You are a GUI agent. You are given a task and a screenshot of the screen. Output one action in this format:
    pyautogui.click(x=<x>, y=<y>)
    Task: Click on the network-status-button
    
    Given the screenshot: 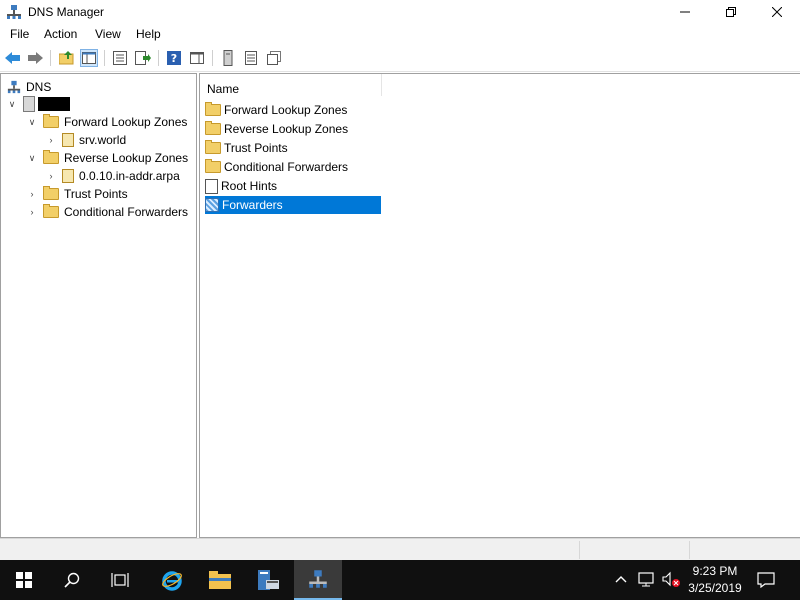 What is the action you would take?
    pyautogui.click(x=648, y=580)
    